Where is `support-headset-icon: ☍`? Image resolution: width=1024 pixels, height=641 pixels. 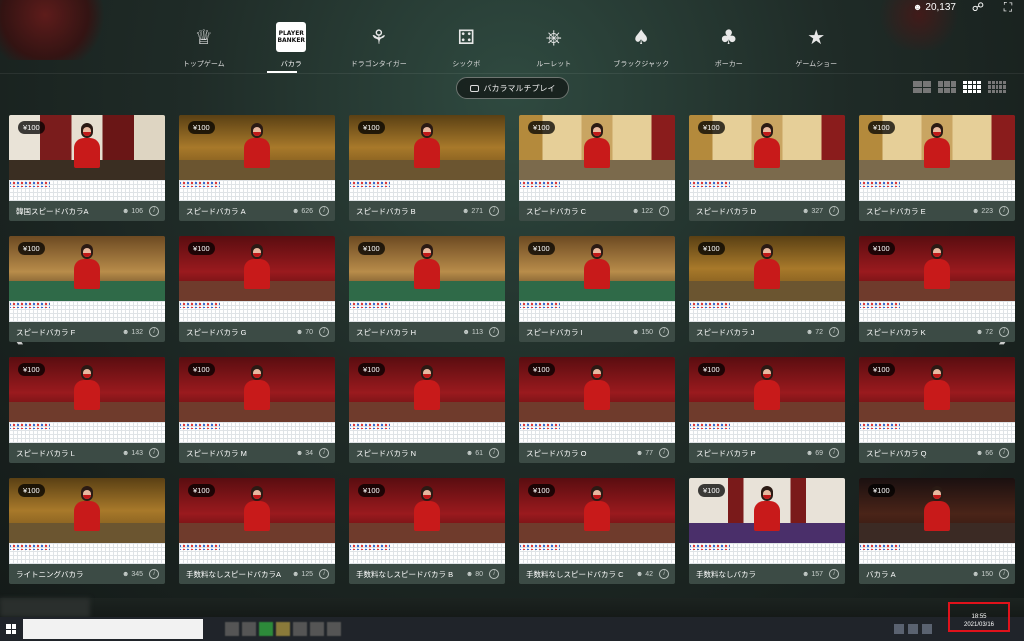
support-headset-icon: ☍ is located at coordinates (978, 7).